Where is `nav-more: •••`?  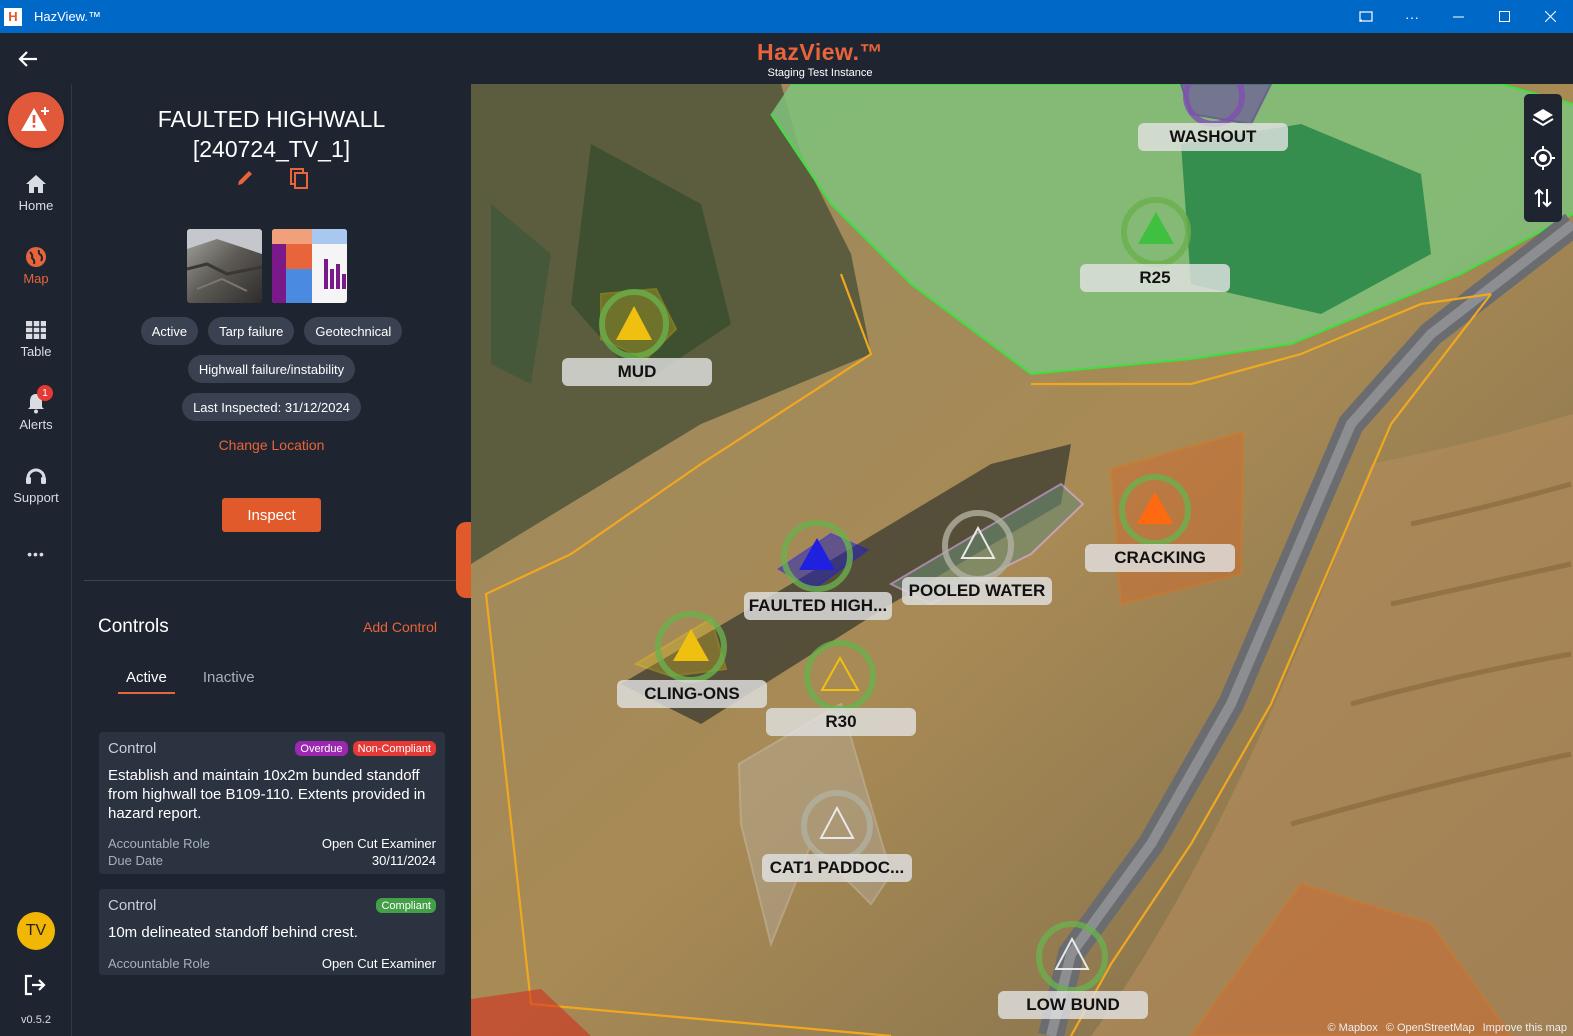
nav-more: ••• is located at coordinates (36, 554).